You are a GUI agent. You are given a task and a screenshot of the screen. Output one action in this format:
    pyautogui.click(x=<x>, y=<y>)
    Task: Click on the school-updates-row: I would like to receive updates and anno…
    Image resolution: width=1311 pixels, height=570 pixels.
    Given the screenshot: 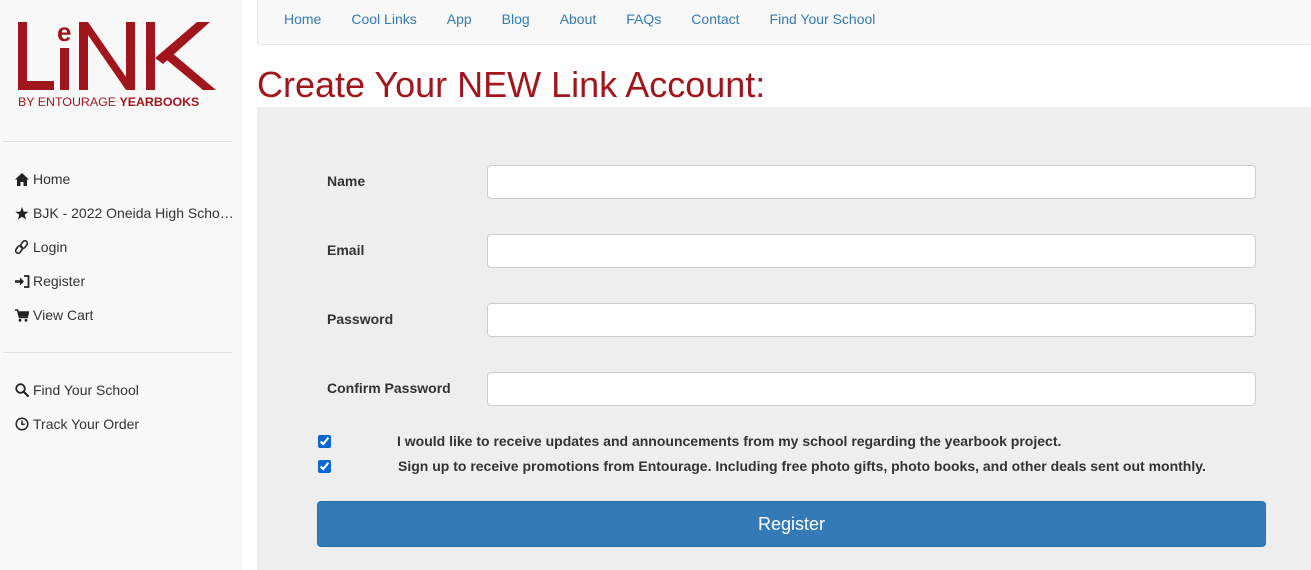 What is the action you would take?
    pyautogui.click(x=797, y=442)
    